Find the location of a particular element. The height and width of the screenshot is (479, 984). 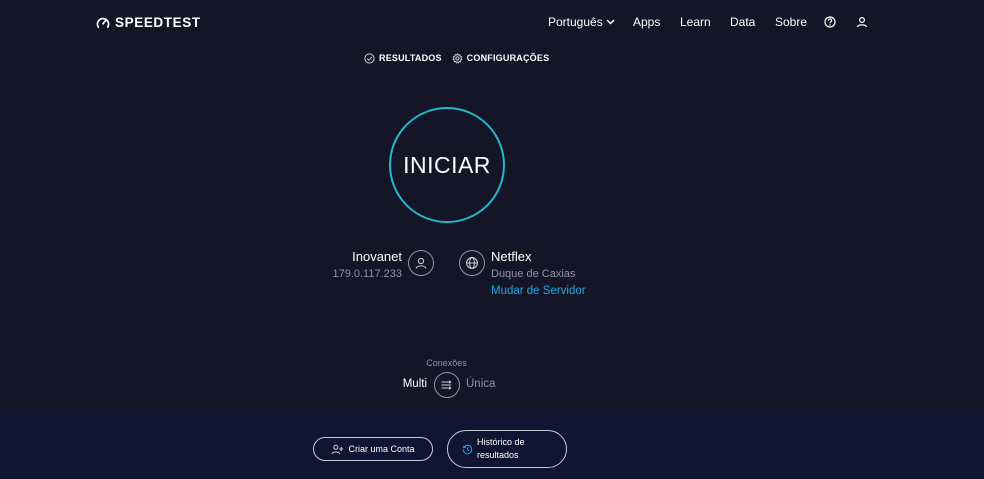

start-button-label: INICIAR is located at coordinates (447, 164).